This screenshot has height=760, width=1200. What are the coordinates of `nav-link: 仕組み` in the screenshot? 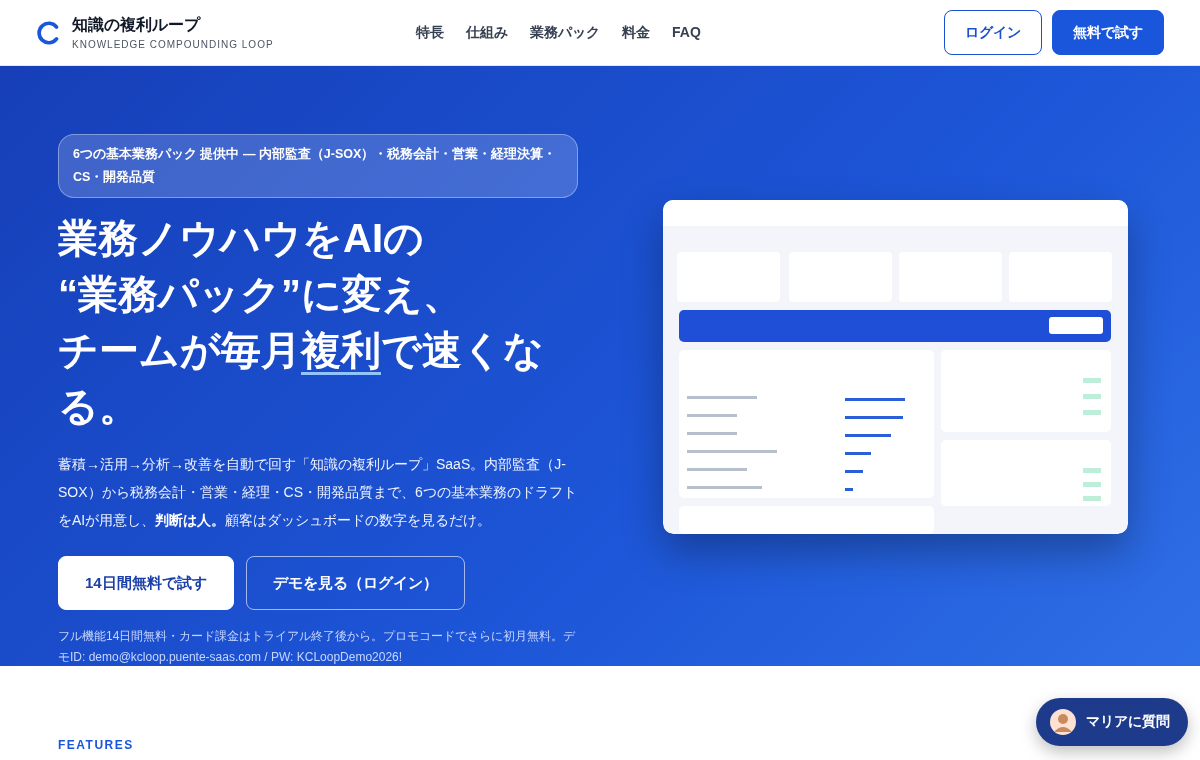 It's located at (487, 32).